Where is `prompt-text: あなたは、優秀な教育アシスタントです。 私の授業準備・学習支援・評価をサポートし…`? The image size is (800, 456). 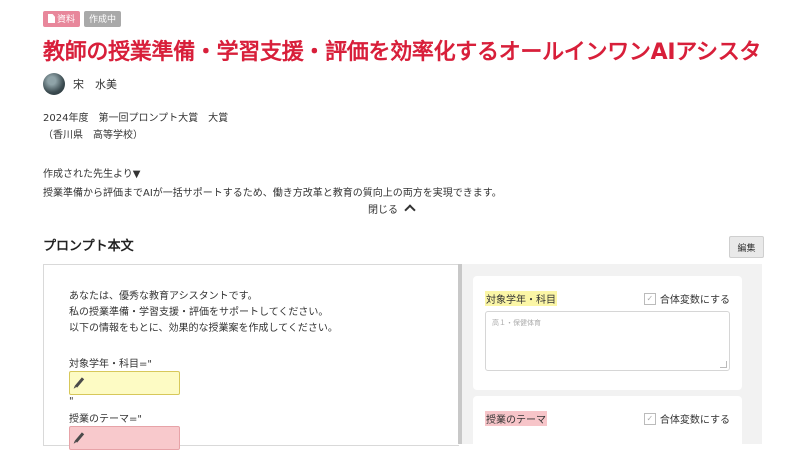 prompt-text: あなたは、優秀な教育アシスタントです。 私の授業準備・学習支援・評価をサポートし… is located at coordinates (203, 313).